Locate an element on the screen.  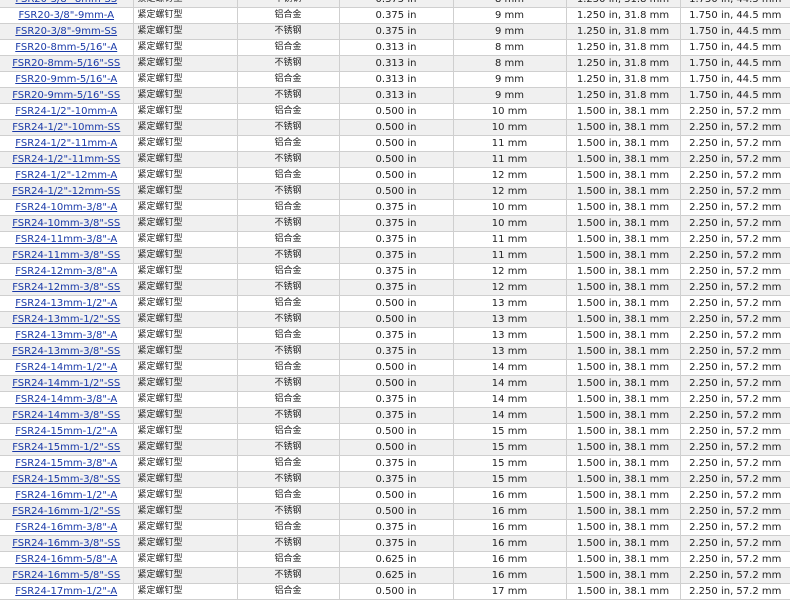
part-number-link: FSR24-14mm-3/8"-SS is located at coordinates (66, 415).